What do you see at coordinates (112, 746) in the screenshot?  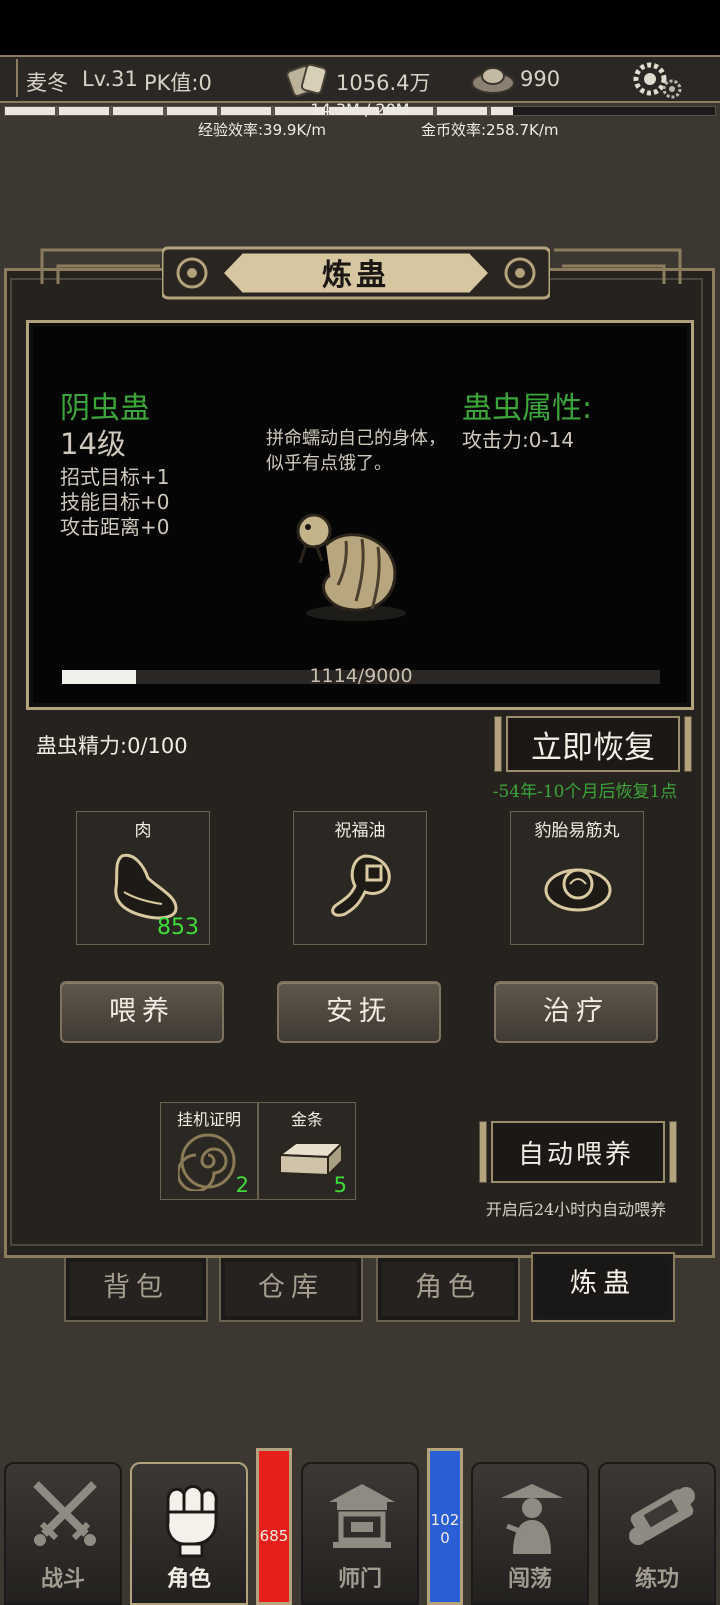 I see `gu-energy: 蛊虫精力:0/100` at bounding box center [112, 746].